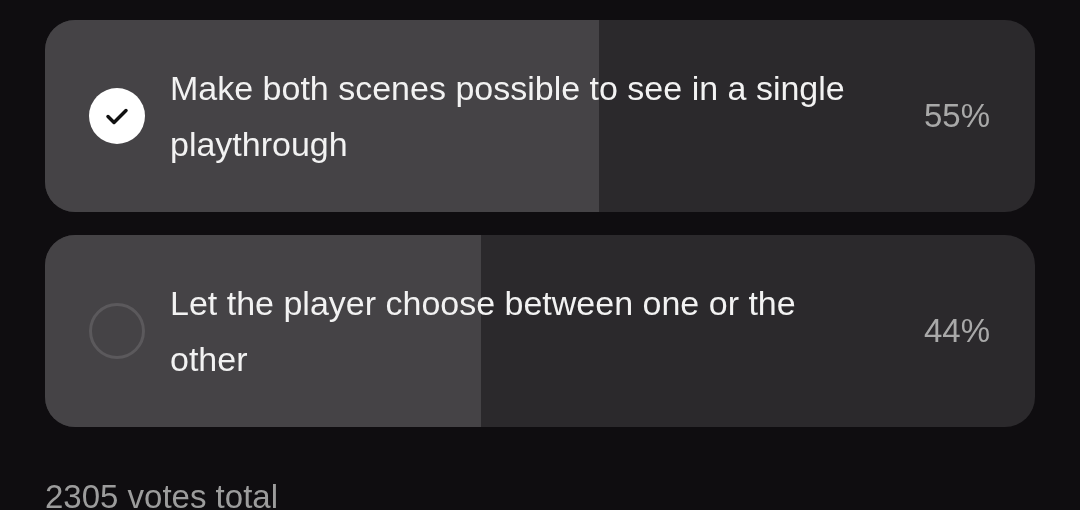 The image size is (1080, 510). Describe the element at coordinates (956, 116) in the screenshot. I see `vote-percent: 55%` at that location.